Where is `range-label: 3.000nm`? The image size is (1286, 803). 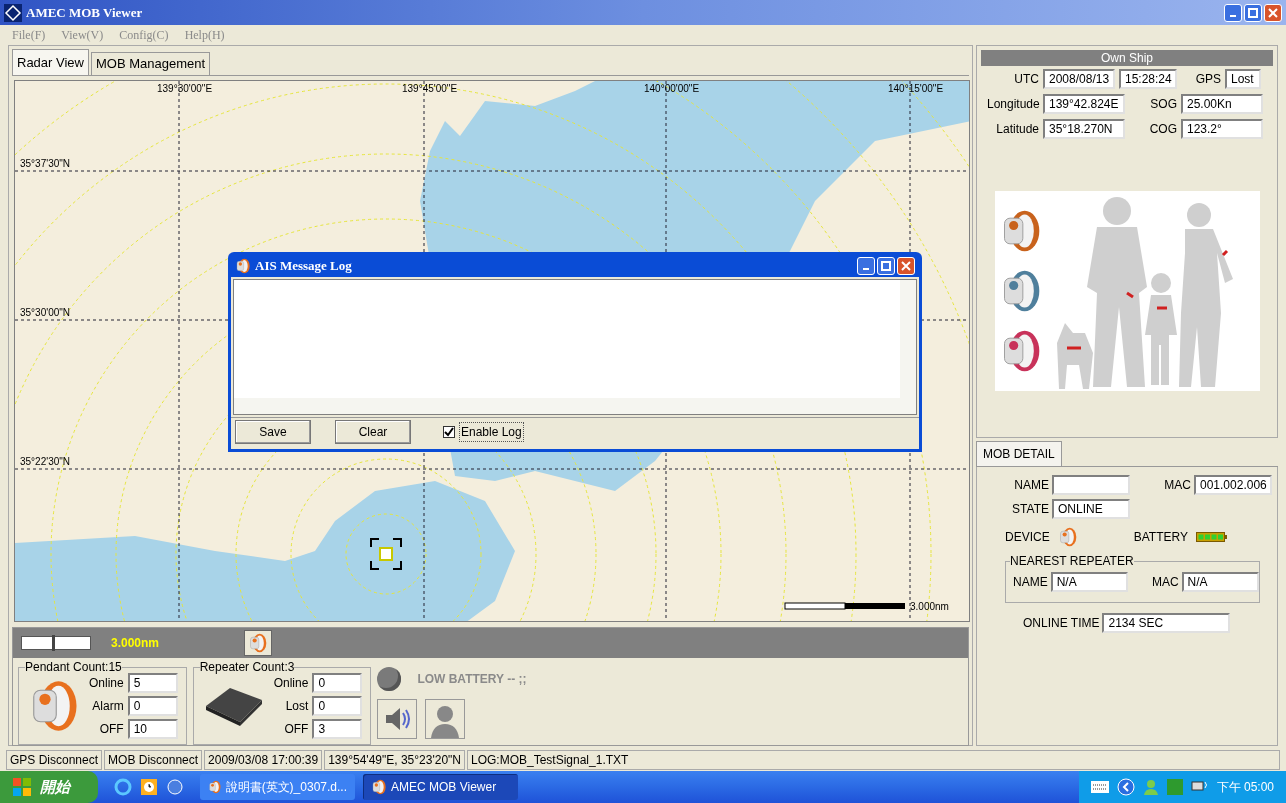
range-label: 3.000nm is located at coordinates (135, 643).